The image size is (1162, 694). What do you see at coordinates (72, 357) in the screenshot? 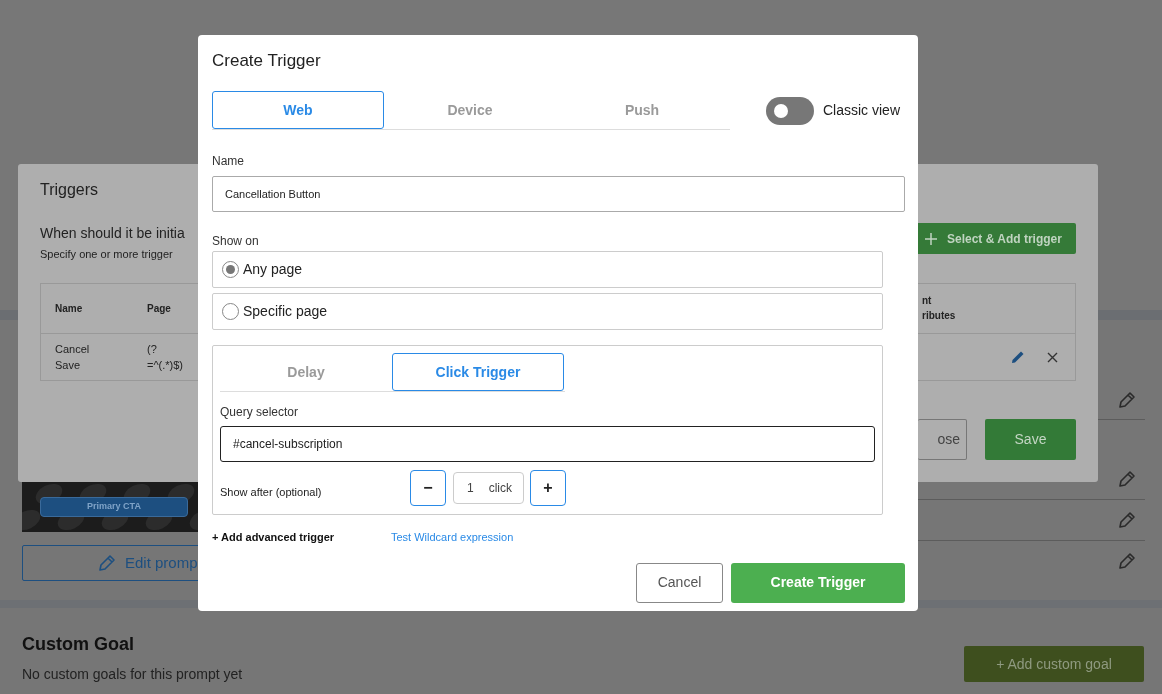
I see `table-cell: Cancel Save` at bounding box center [72, 357].